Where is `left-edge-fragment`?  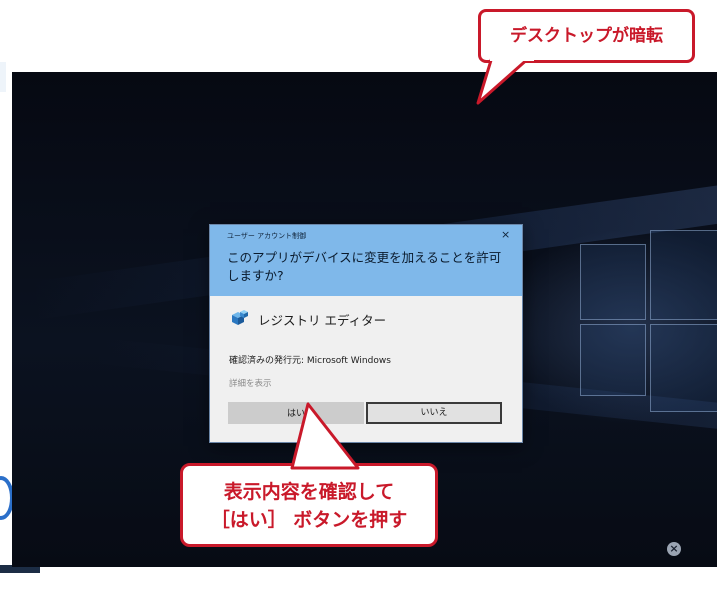 left-edge-fragment is located at coordinates (3, 77).